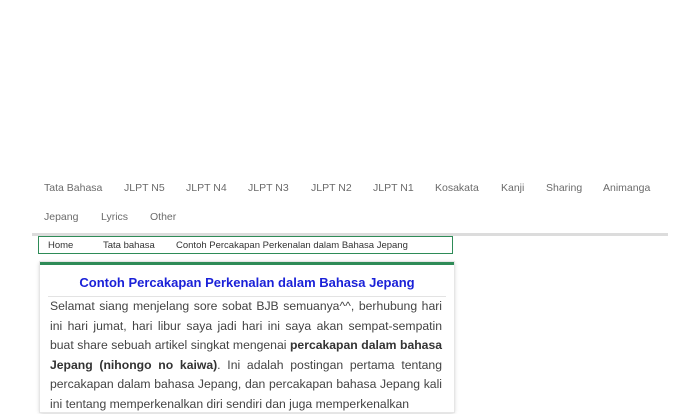 The image size is (700, 414). I want to click on nav-item-kosakata: Kosakata, so click(457, 188).